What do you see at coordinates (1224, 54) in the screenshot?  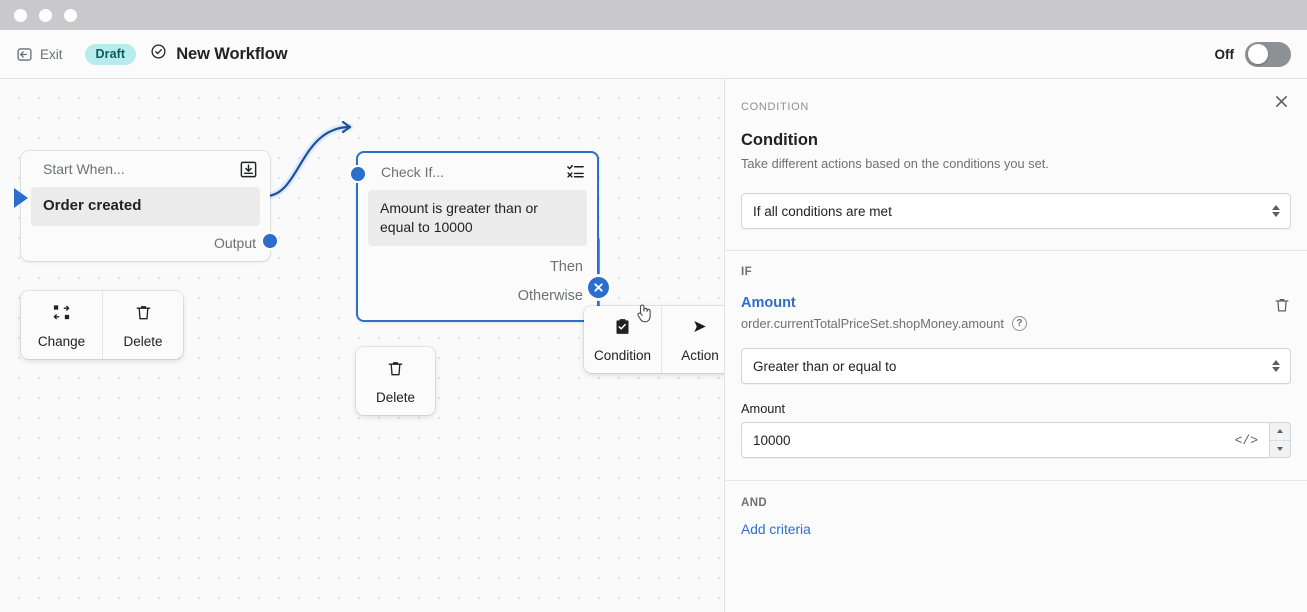 I see `toggle-label: Off` at bounding box center [1224, 54].